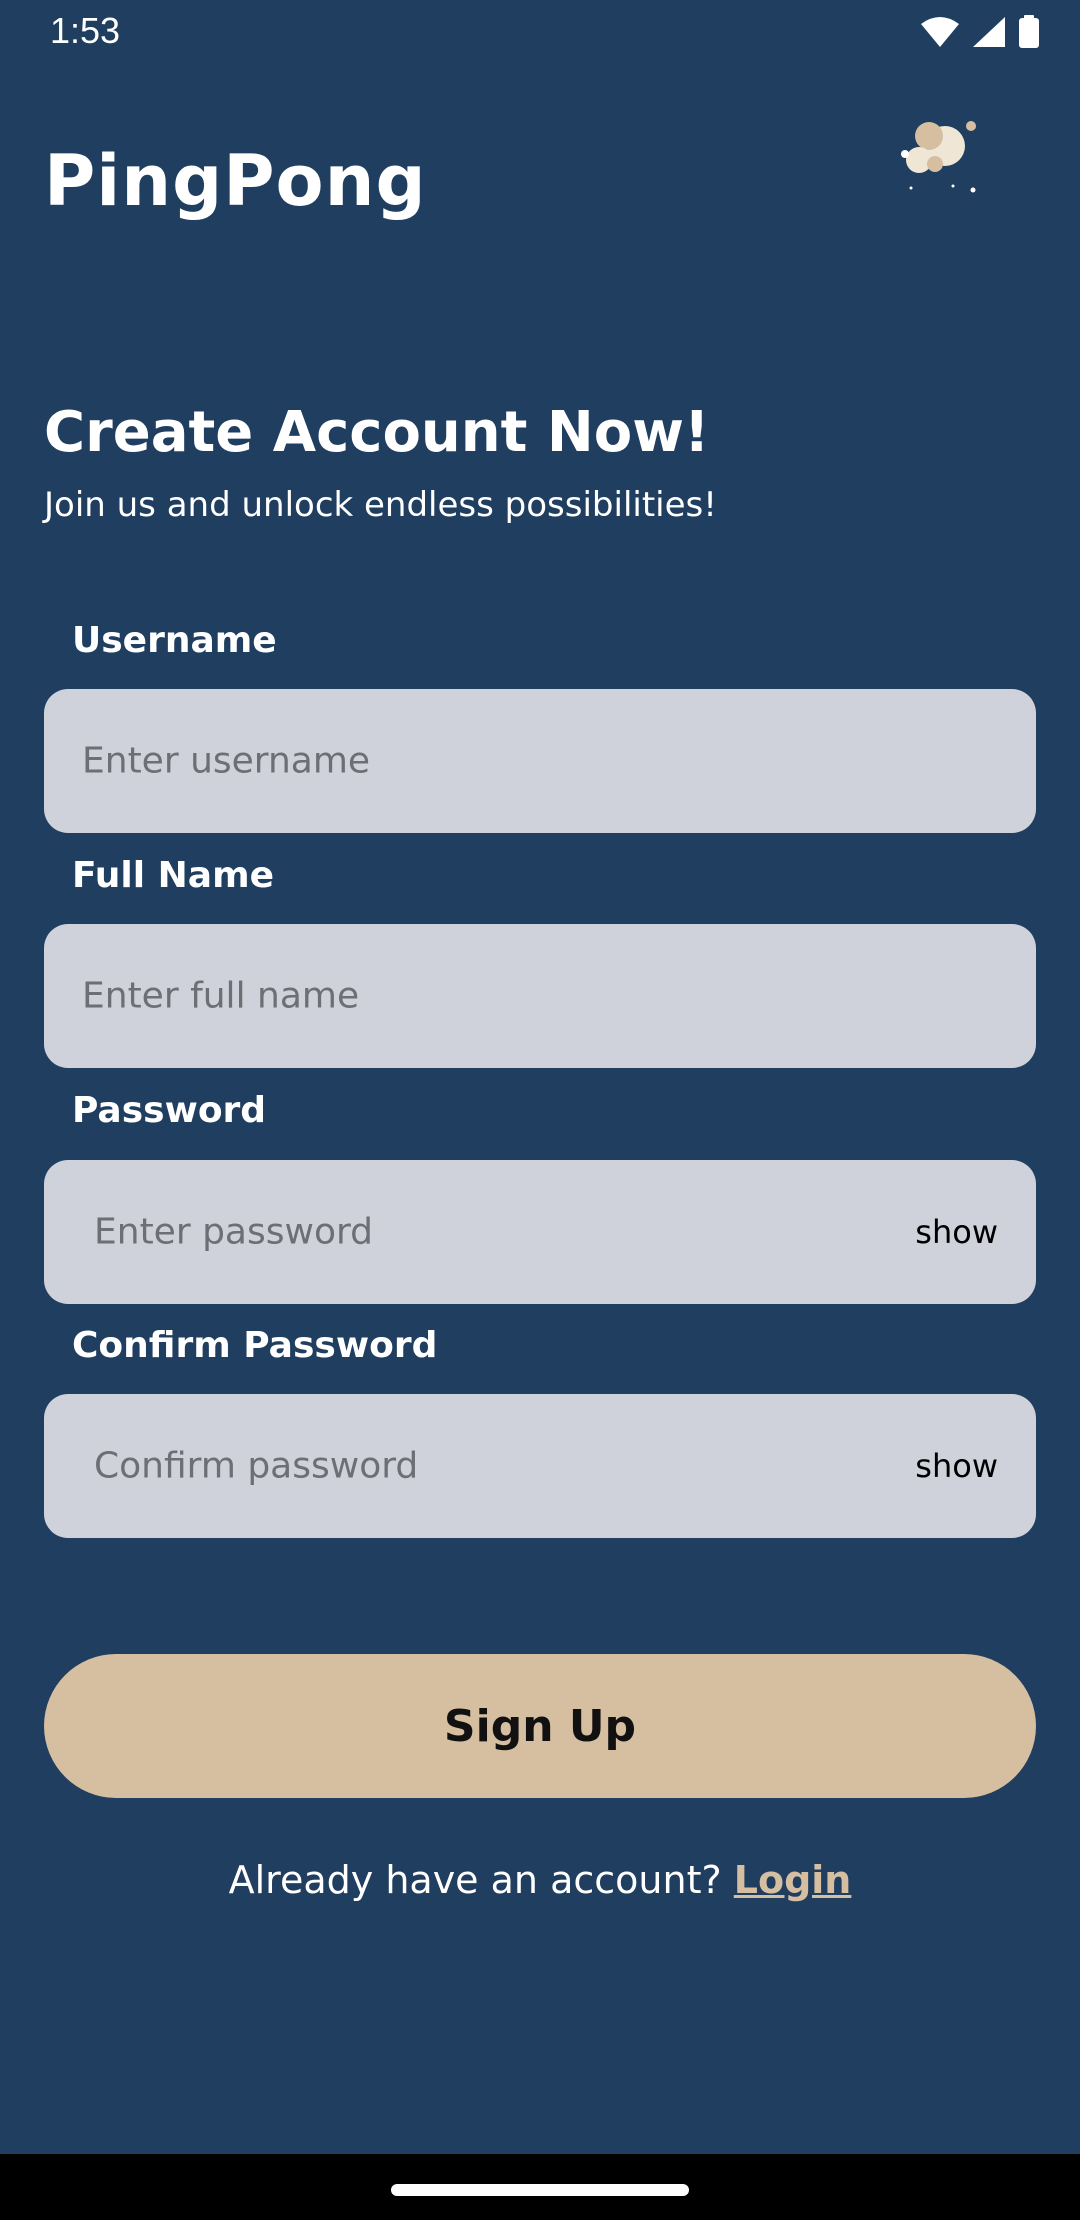  What do you see at coordinates (540, 2190) in the screenshot?
I see `home-gesture-handle` at bounding box center [540, 2190].